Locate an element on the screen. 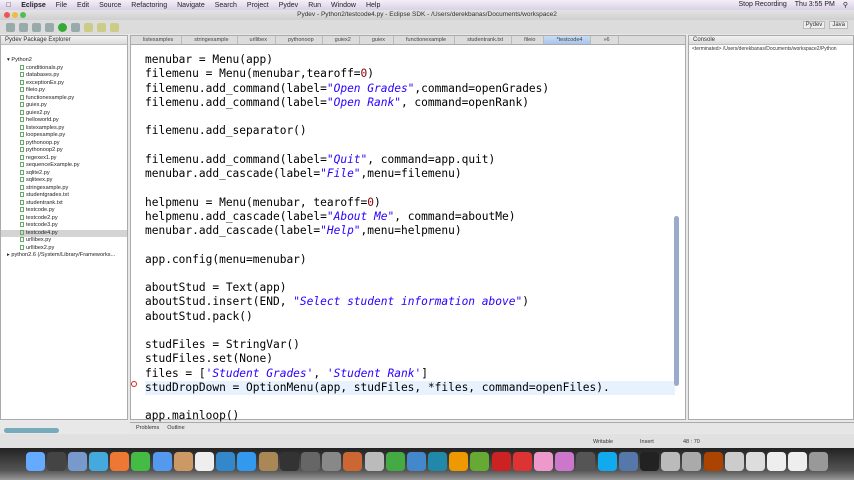 The width and height of the screenshot is (854, 480). spotlight-icon: ⚲ is located at coordinates (845, 5).